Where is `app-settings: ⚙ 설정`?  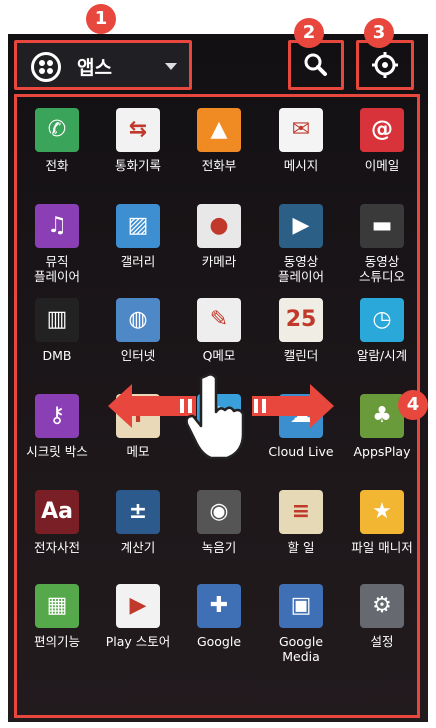
app-settings: ⚙ 설정 is located at coordinates (382, 616).